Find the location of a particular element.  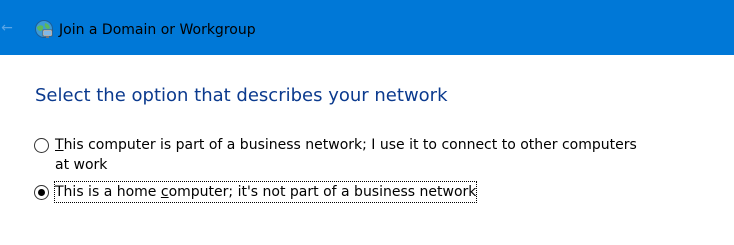

arrow-left-icon: ← is located at coordinates (7, 28).